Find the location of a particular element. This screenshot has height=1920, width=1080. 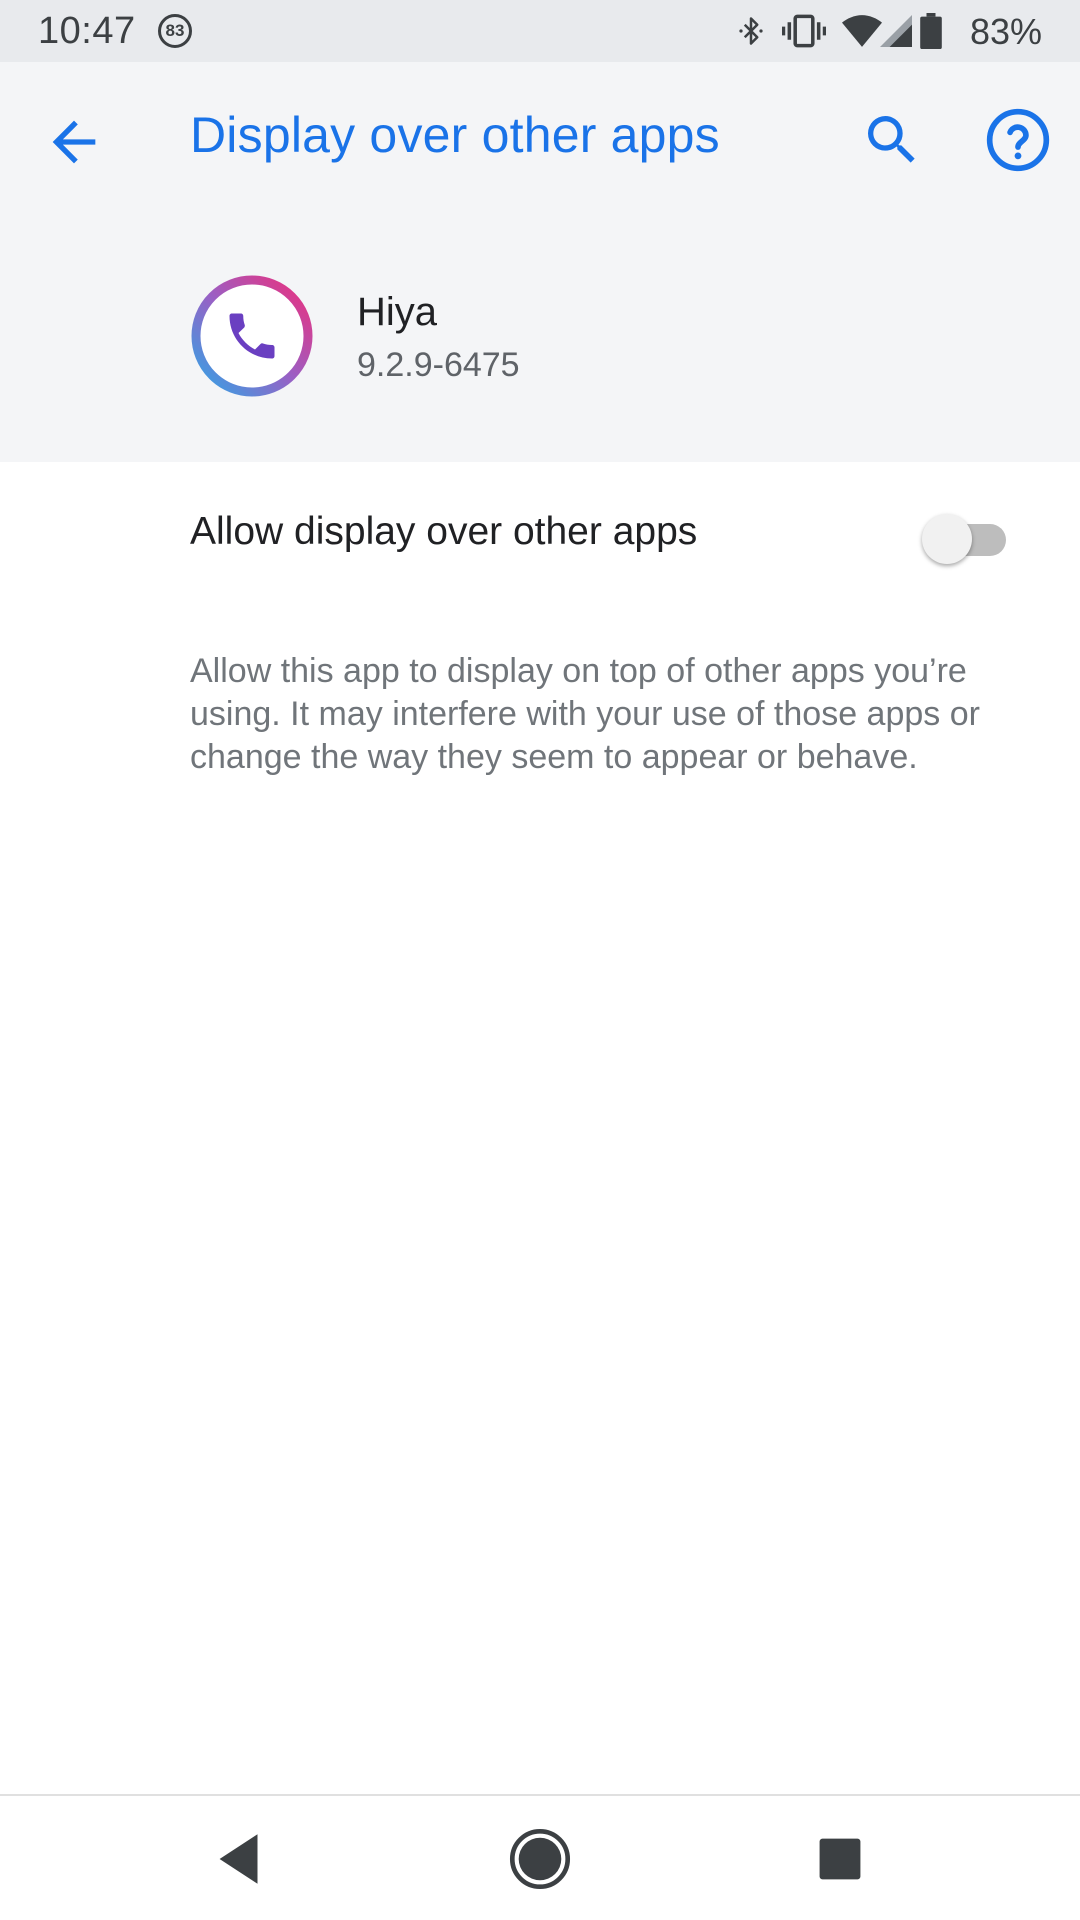

status-bar: 10:47 83 83% is located at coordinates (540, 31).